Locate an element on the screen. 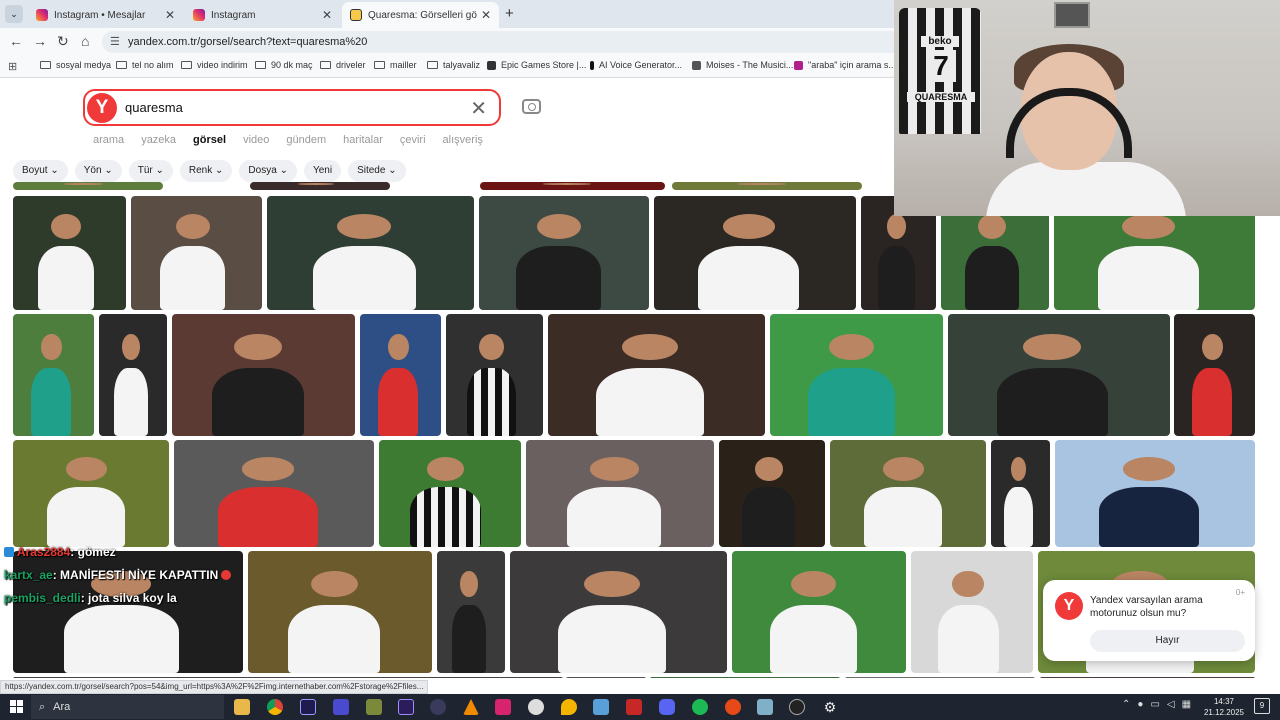  tab-instagram-messages: Instagram • Mesajlar ✕ is located at coordinates (105, 15).